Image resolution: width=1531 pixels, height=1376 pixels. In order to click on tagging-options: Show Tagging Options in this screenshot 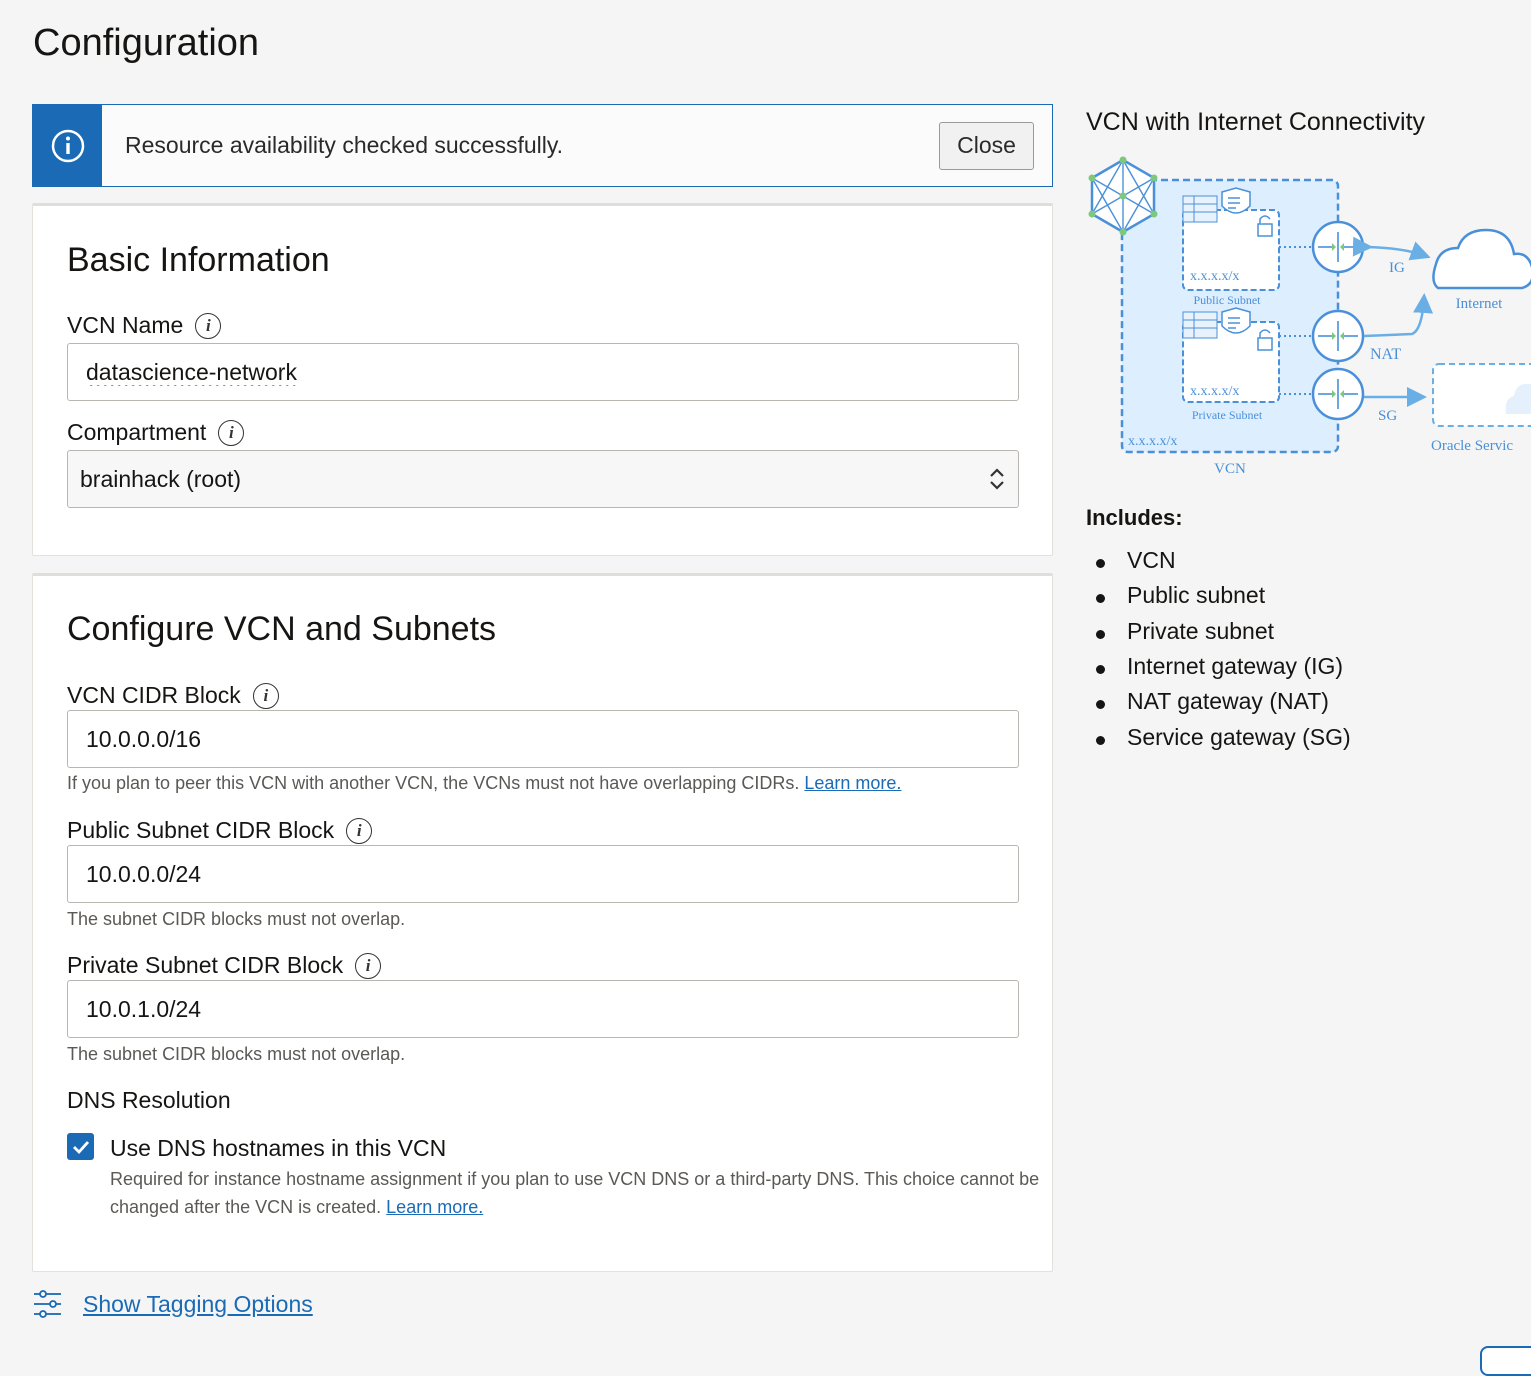, I will do `click(173, 1304)`.